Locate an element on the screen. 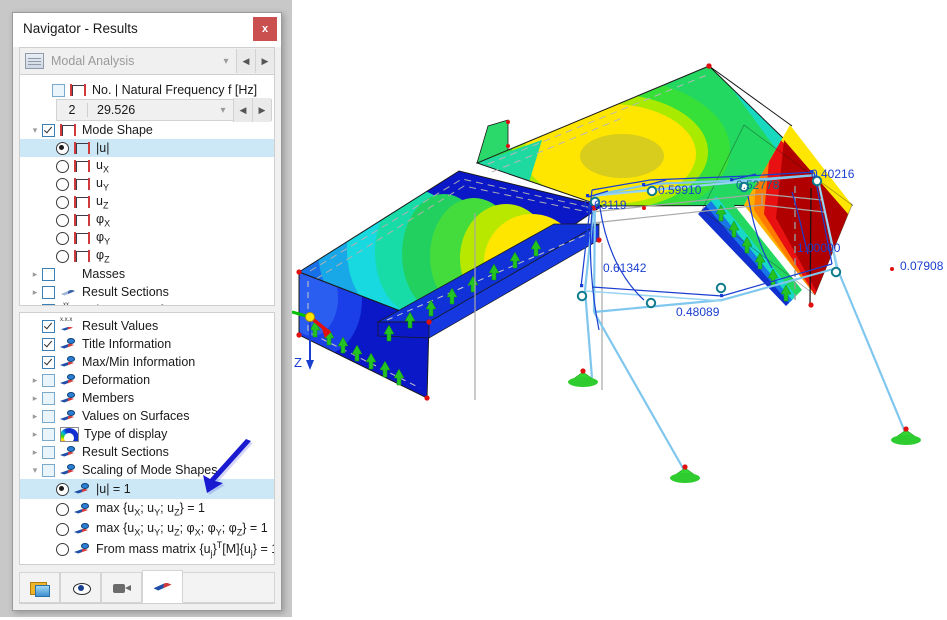  project-navigator-tab is located at coordinates (39, 587).